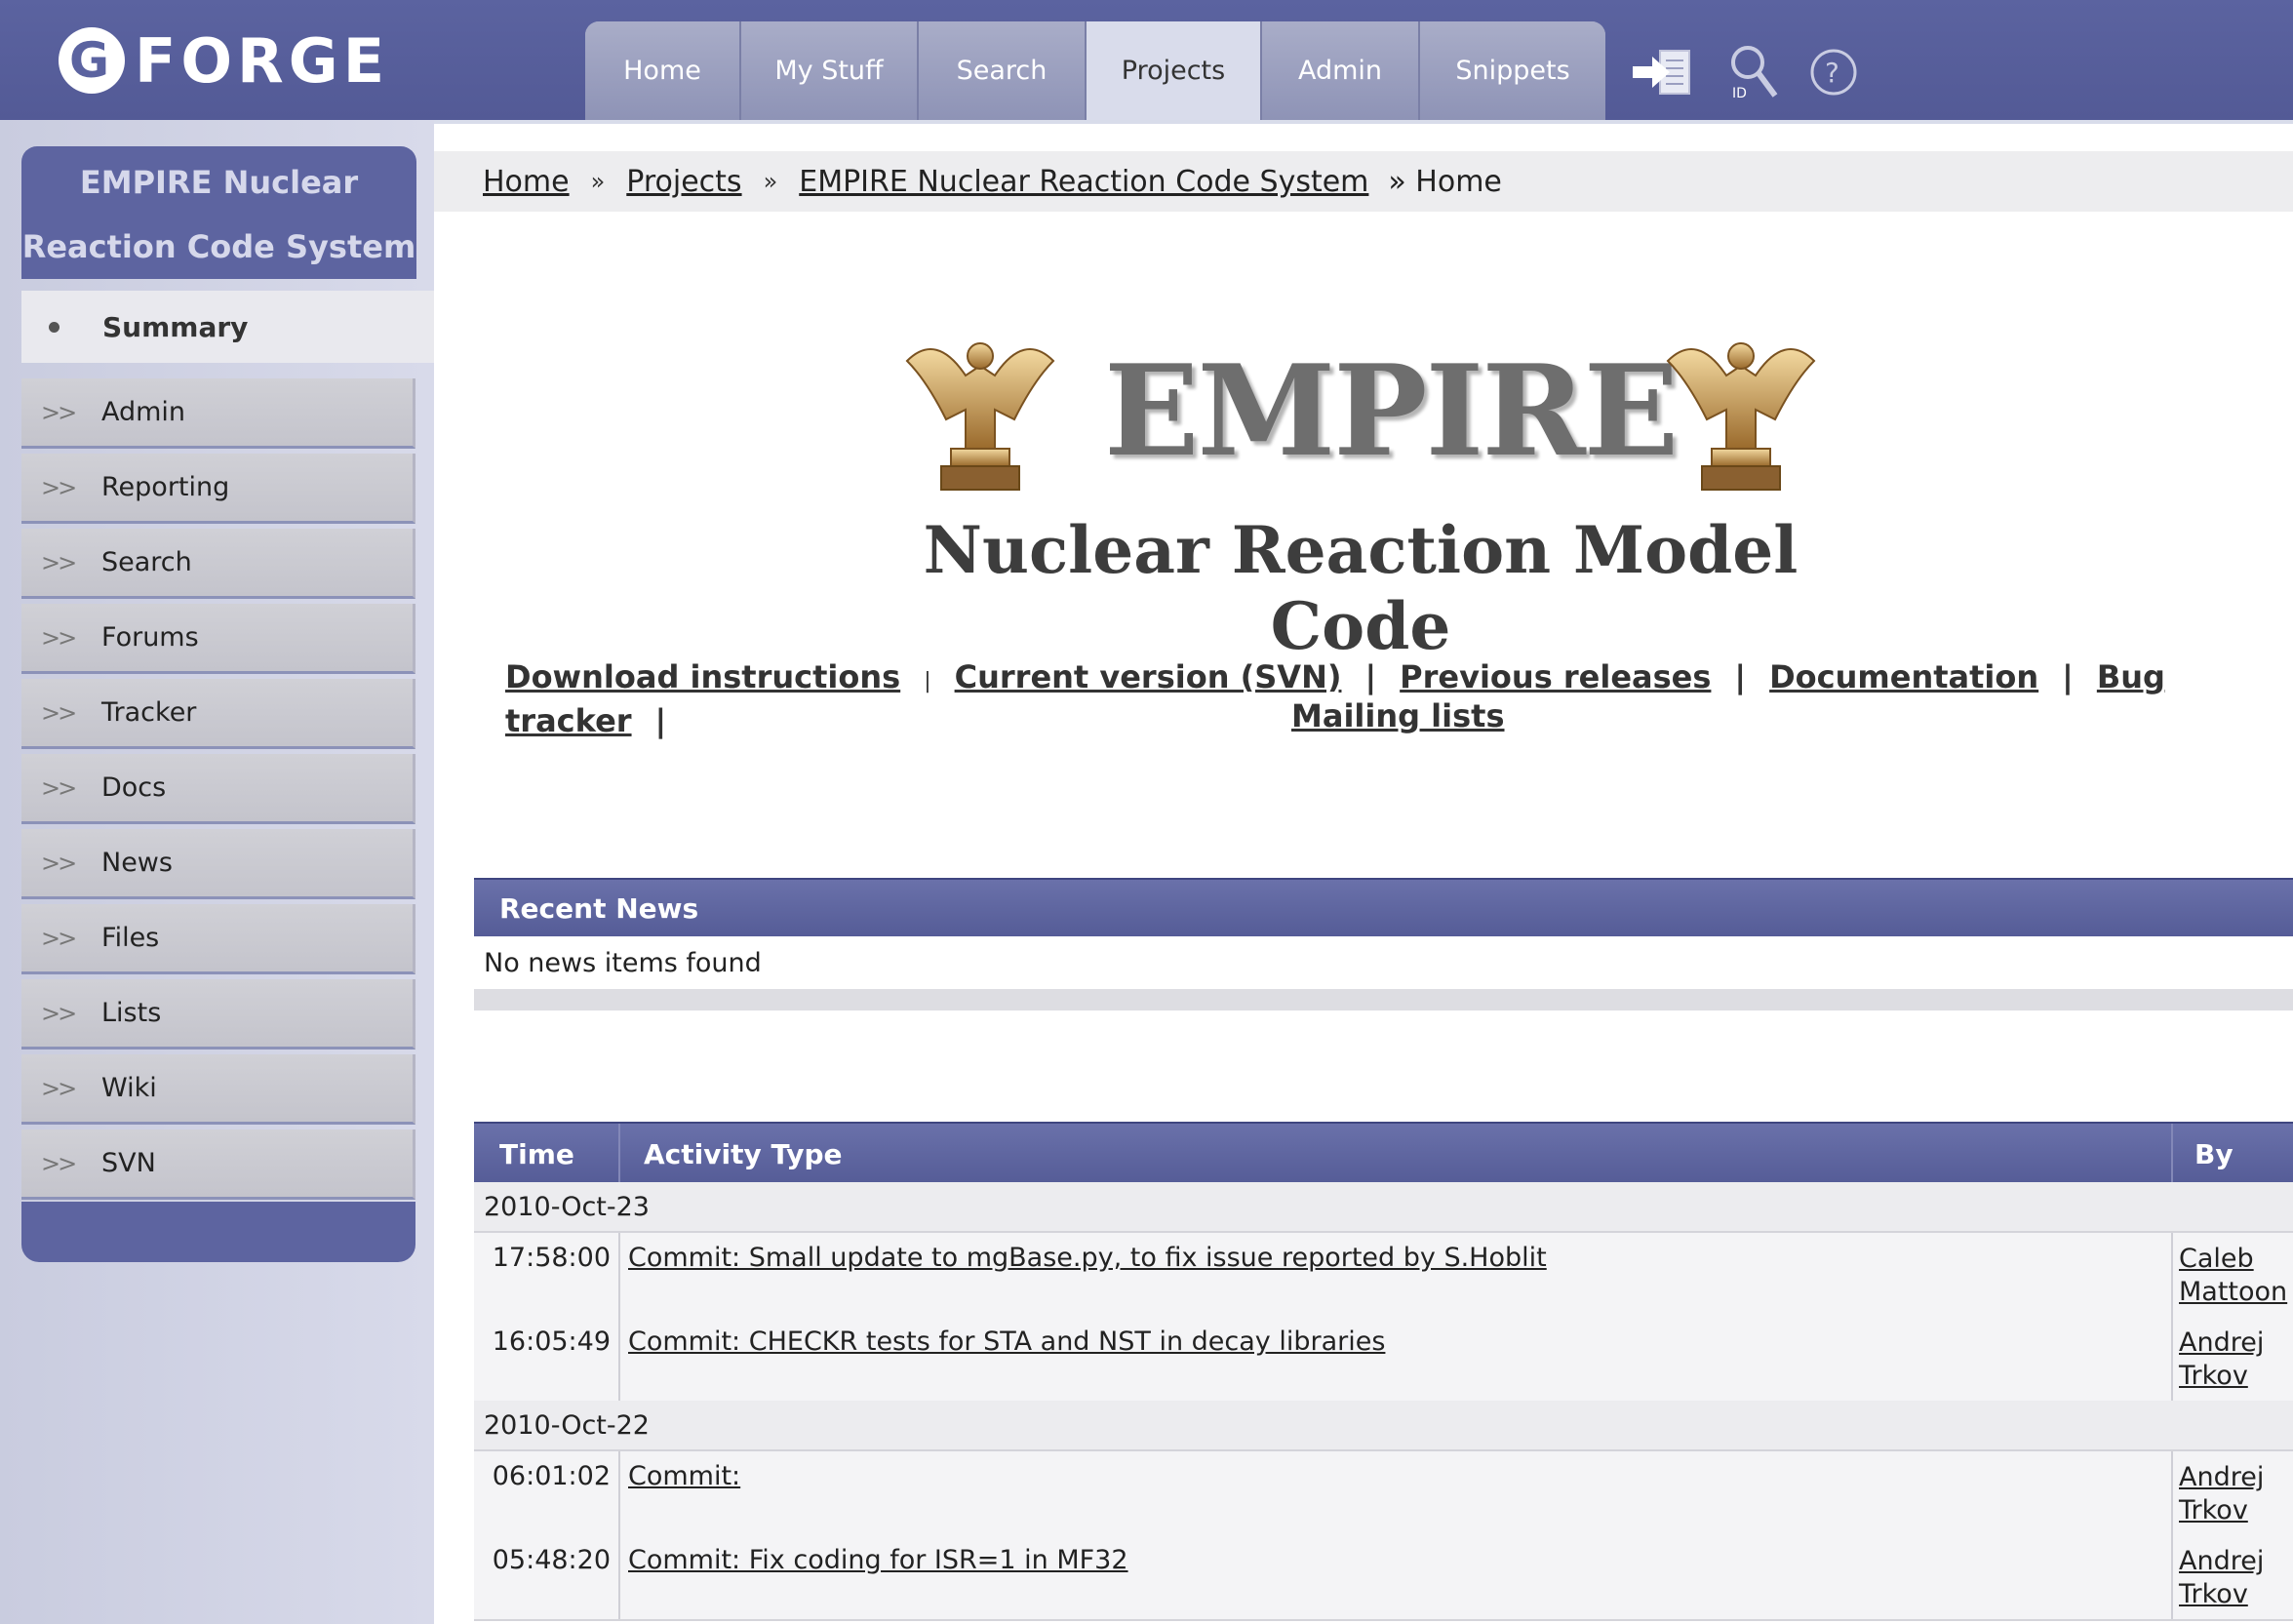 The image size is (2293, 1624). What do you see at coordinates (551, 1258) in the screenshot?
I see `activity-time: 17:58:00` at bounding box center [551, 1258].